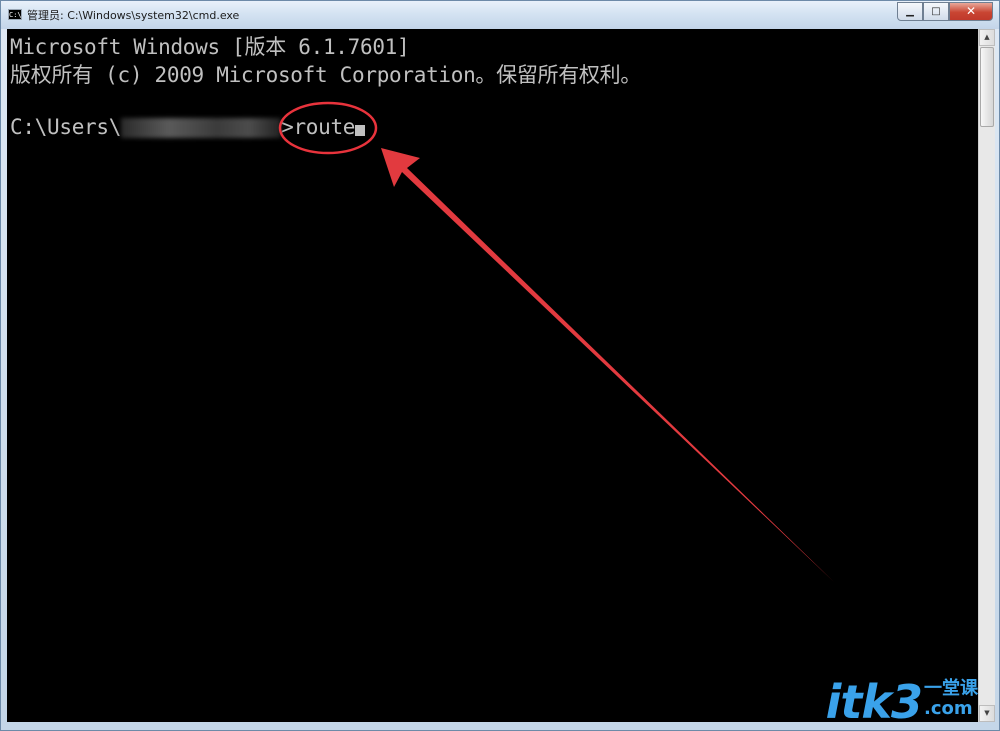 Image resolution: width=1000 pixels, height=731 pixels. Describe the element at coordinates (936, 11) in the screenshot. I see `maximize-button: □` at that location.